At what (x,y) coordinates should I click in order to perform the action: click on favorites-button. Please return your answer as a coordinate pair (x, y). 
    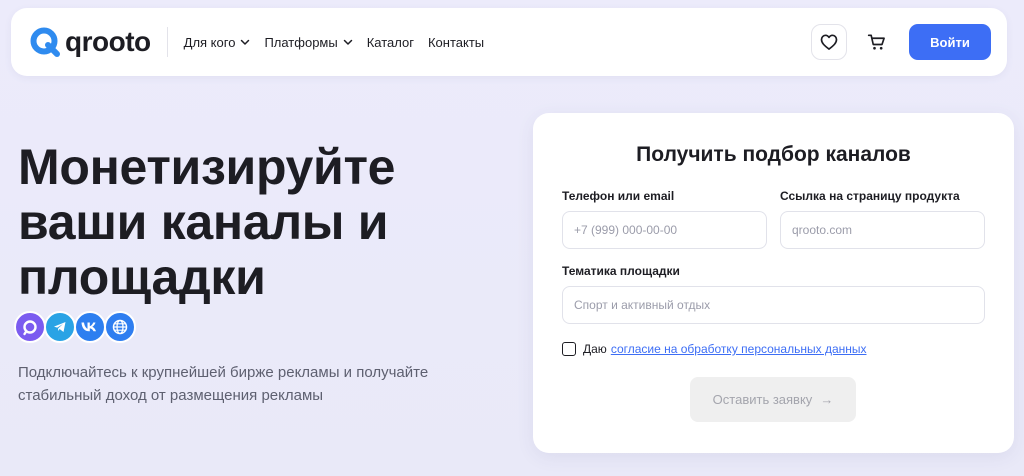
    Looking at the image, I should click on (829, 42).